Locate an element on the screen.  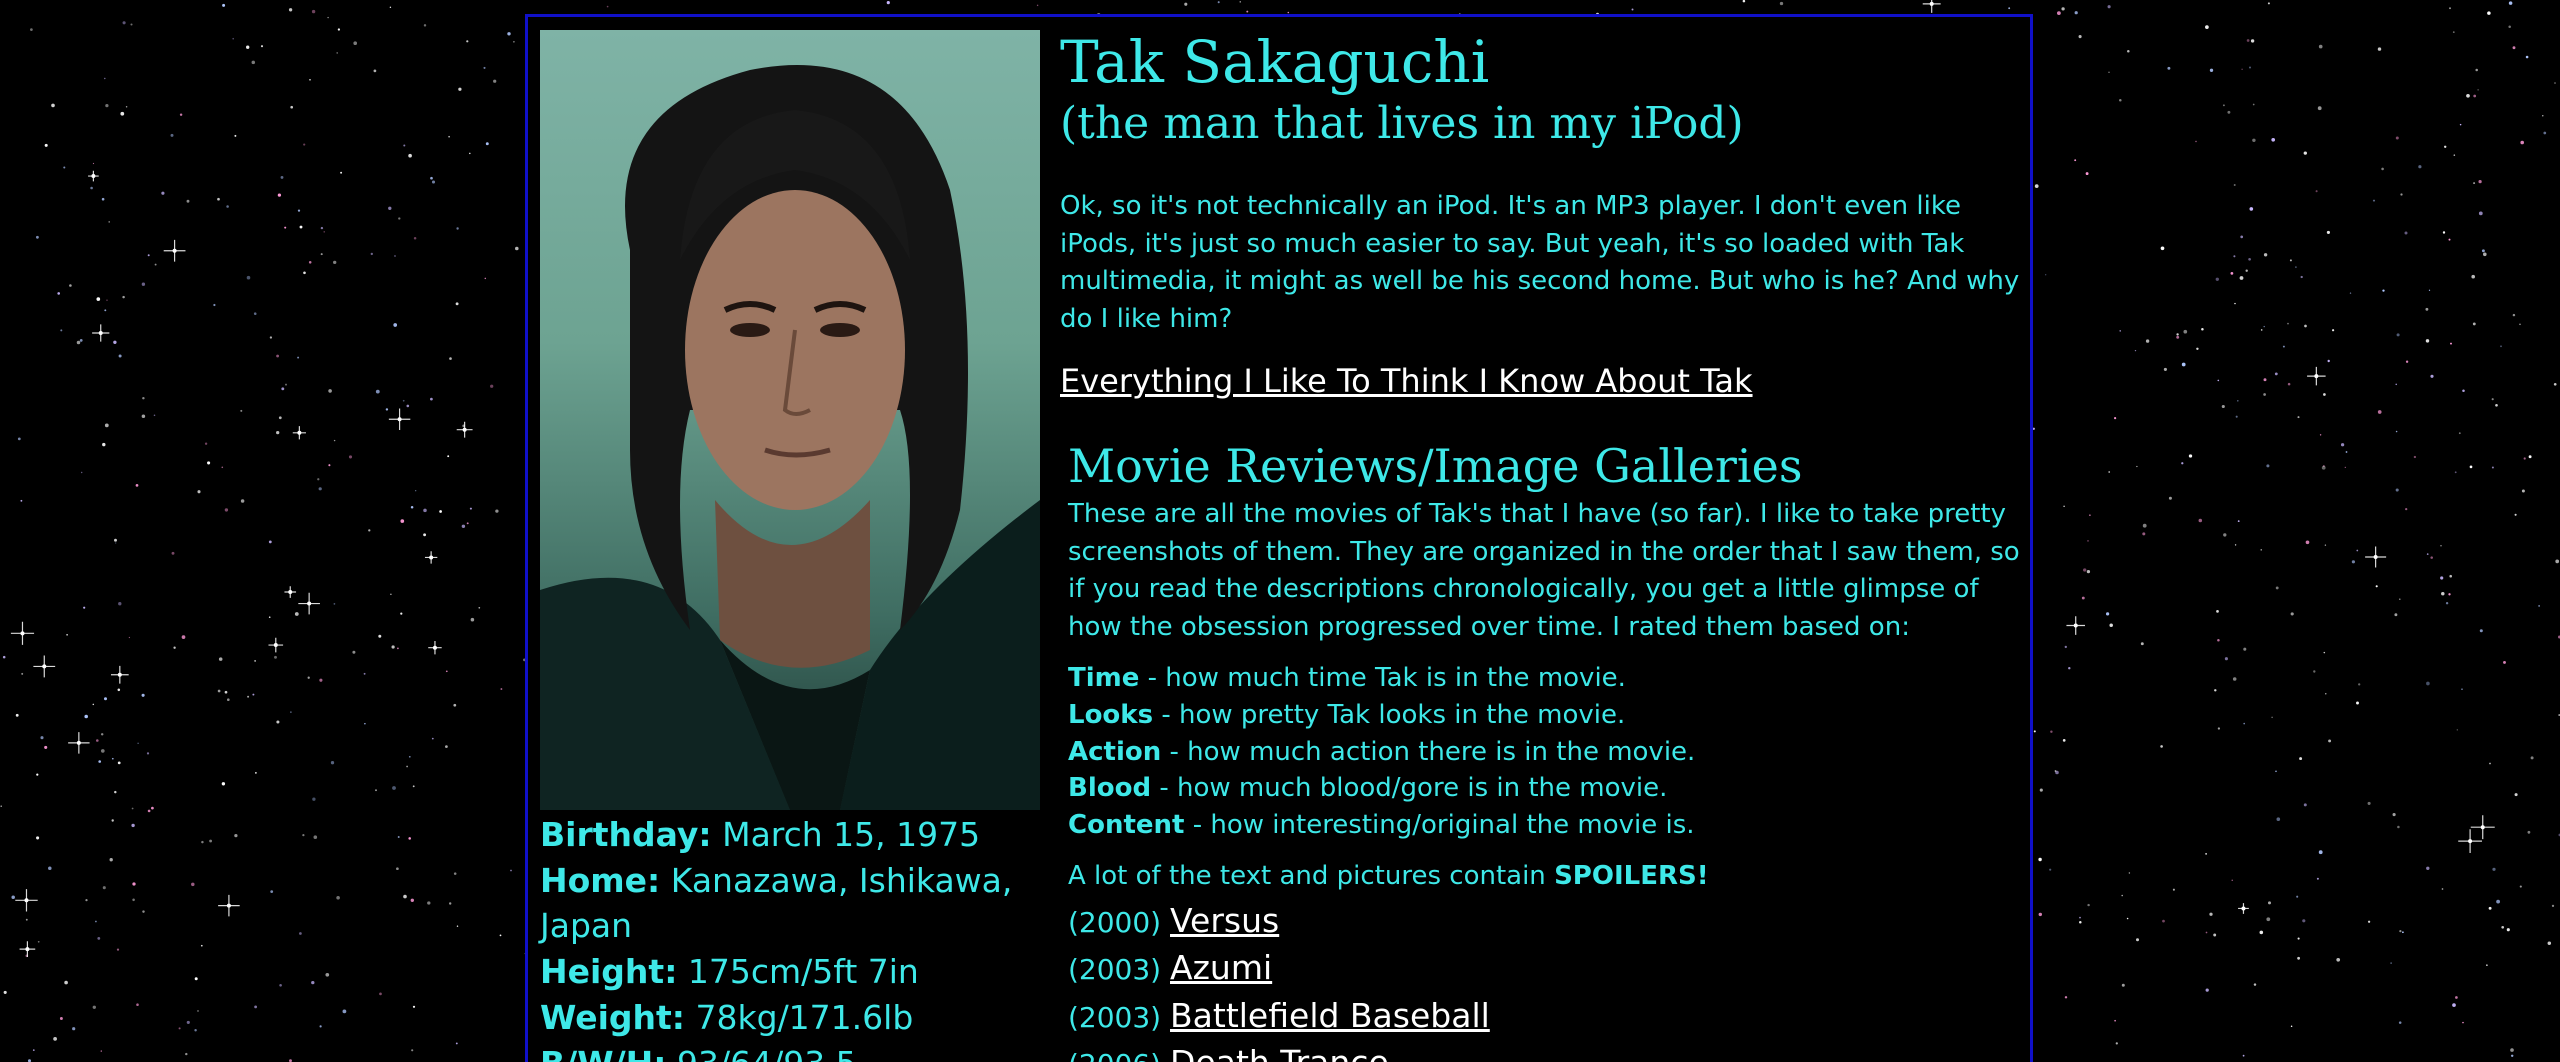
spoiler-text: A lot of the text and pictures contain is located at coordinates (1311, 875).